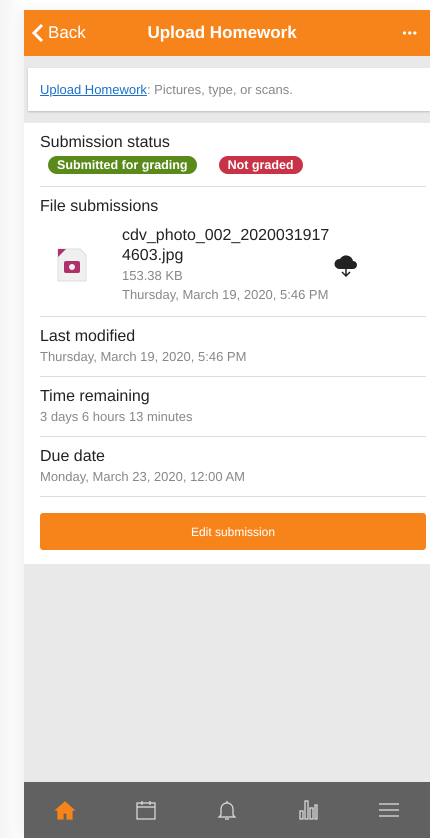 The width and height of the screenshot is (430, 838). I want to click on field-label: Last modified, so click(88, 337).